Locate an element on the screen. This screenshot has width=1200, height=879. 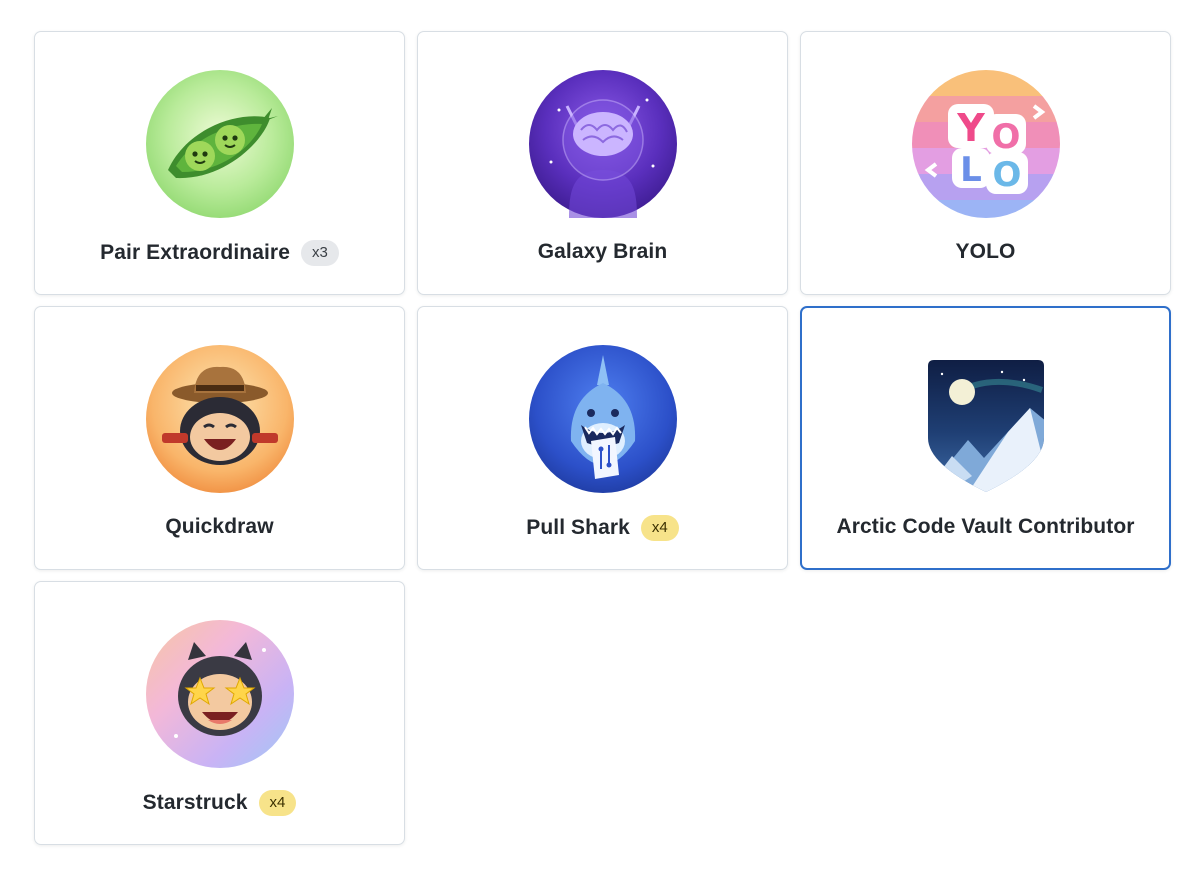
starstruck-octocat-icon is located at coordinates (219, 694).